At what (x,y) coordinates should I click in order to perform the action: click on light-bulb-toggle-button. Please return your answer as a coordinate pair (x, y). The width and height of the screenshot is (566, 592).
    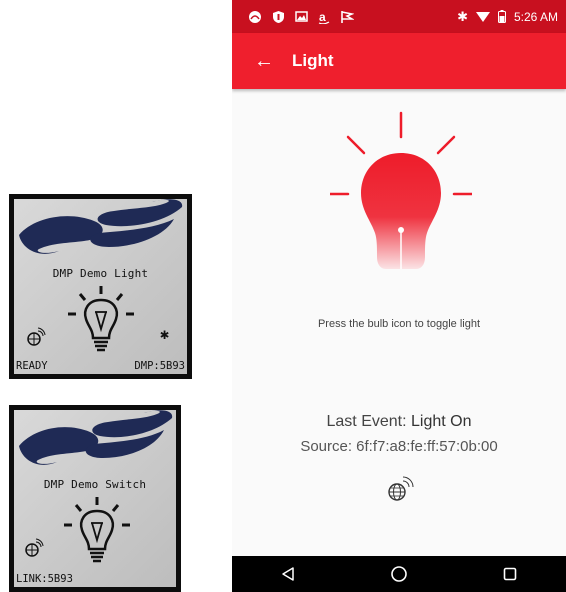
    Looking at the image, I should click on (401, 197).